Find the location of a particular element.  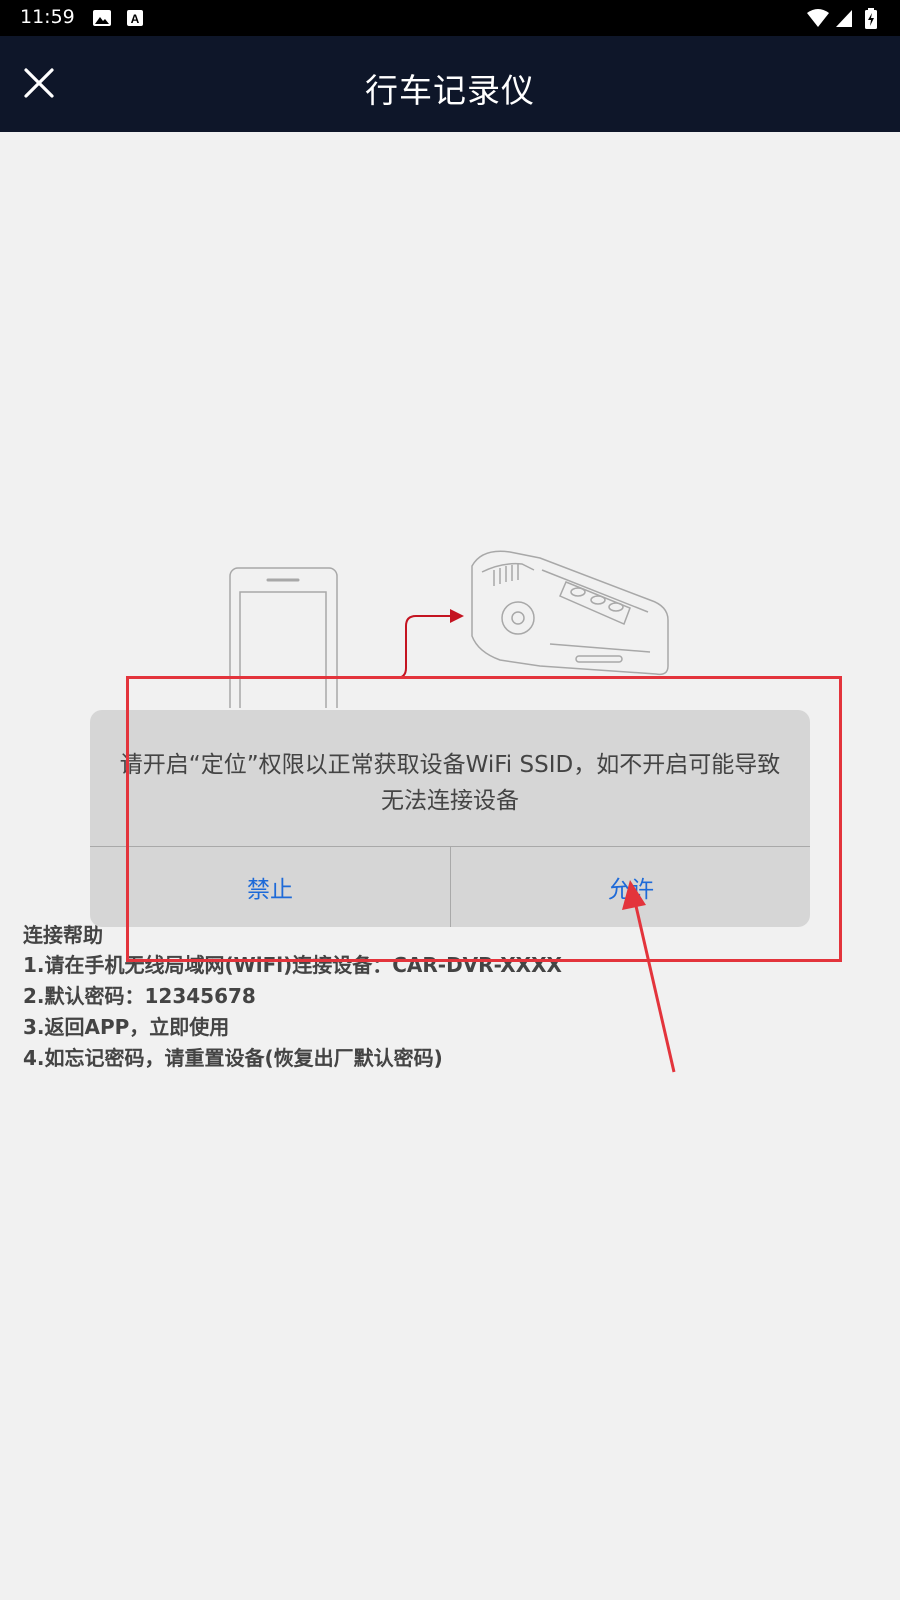

a-letter-icon: A is located at coordinates (135, 20).